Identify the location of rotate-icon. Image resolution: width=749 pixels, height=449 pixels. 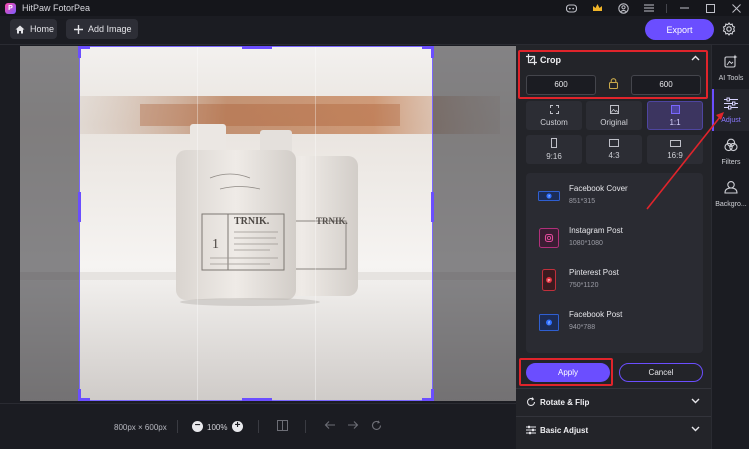
(531, 403).